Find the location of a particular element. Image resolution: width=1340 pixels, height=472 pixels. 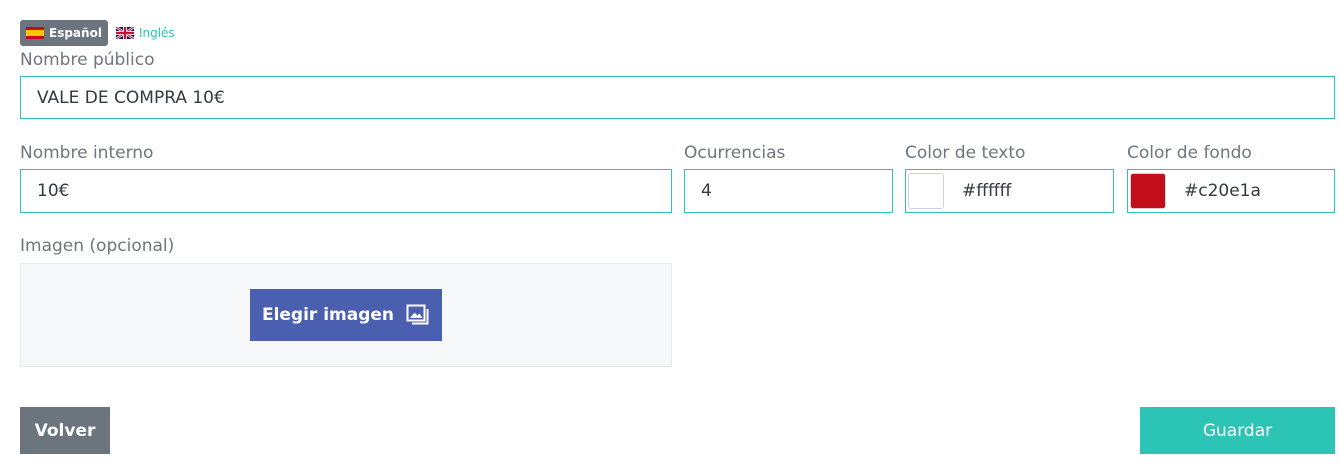

tab-english-label: Inglés is located at coordinates (156, 33).